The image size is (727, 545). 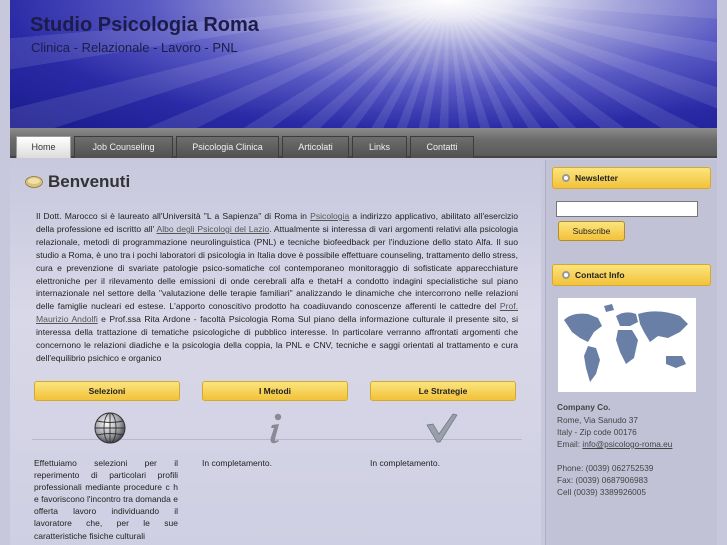 I want to click on address-line-1: Rome, Via Sanudo 37, so click(x=598, y=420).